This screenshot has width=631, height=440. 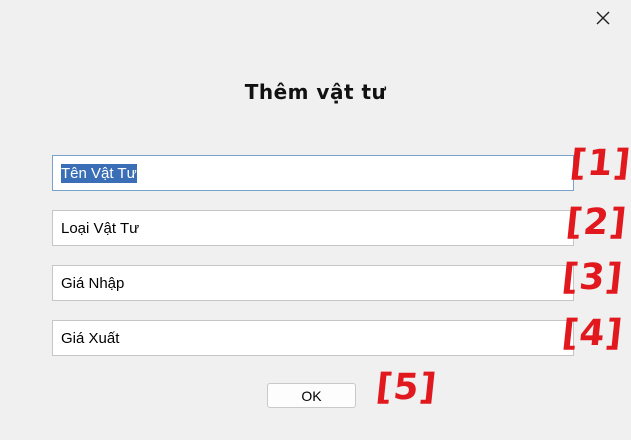 What do you see at coordinates (596, 222) in the screenshot?
I see `annotation-2: [2]` at bounding box center [596, 222].